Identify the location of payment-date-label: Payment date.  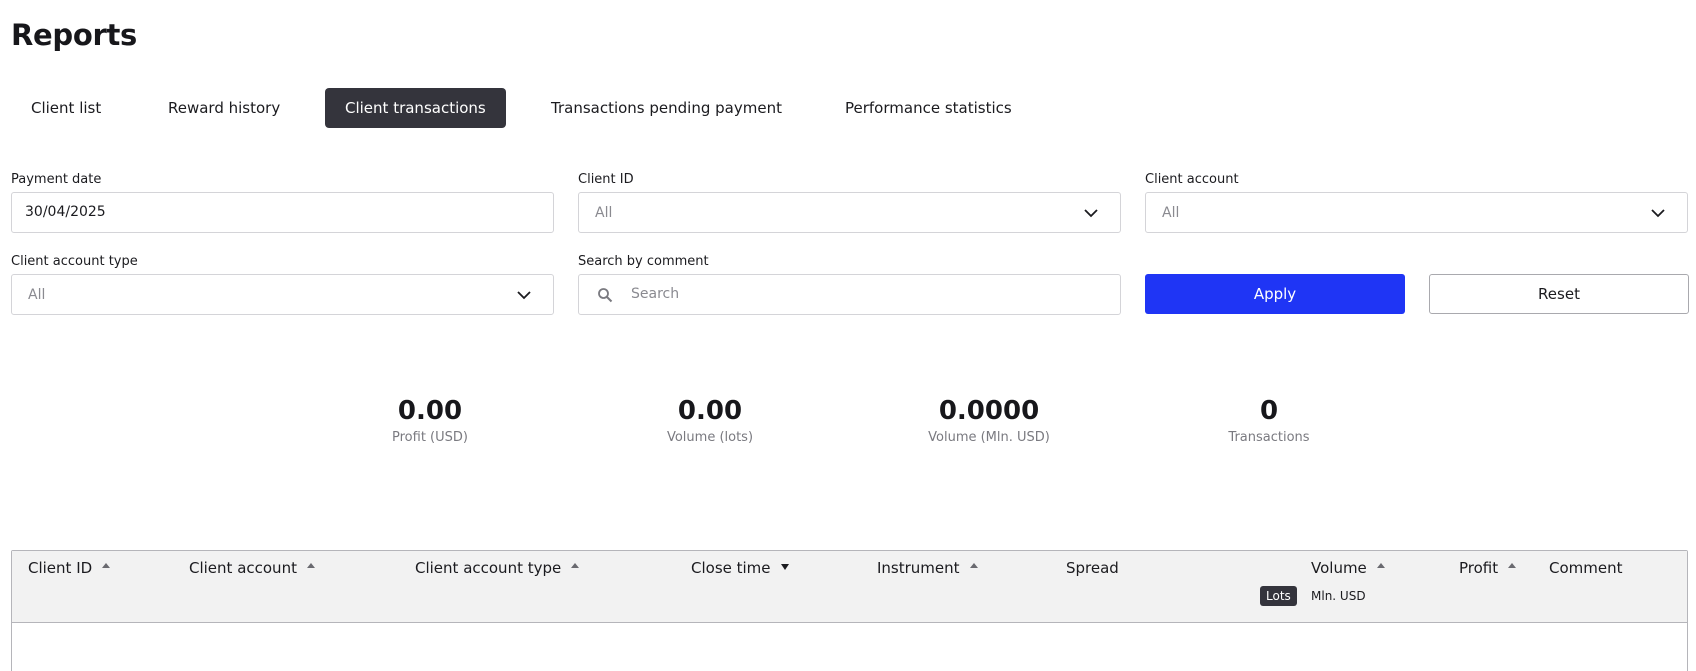
(56, 179).